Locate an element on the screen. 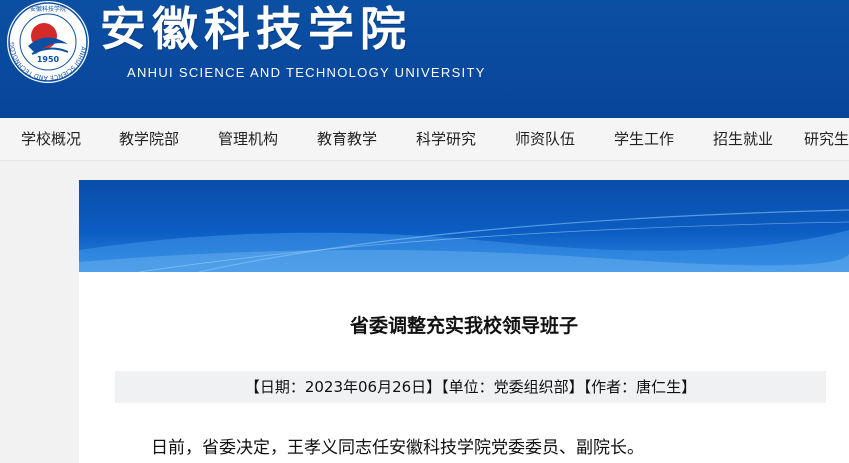 This screenshot has height=463, width=849. nav-item-student-affairs: 学生工作 is located at coordinates (644, 139).